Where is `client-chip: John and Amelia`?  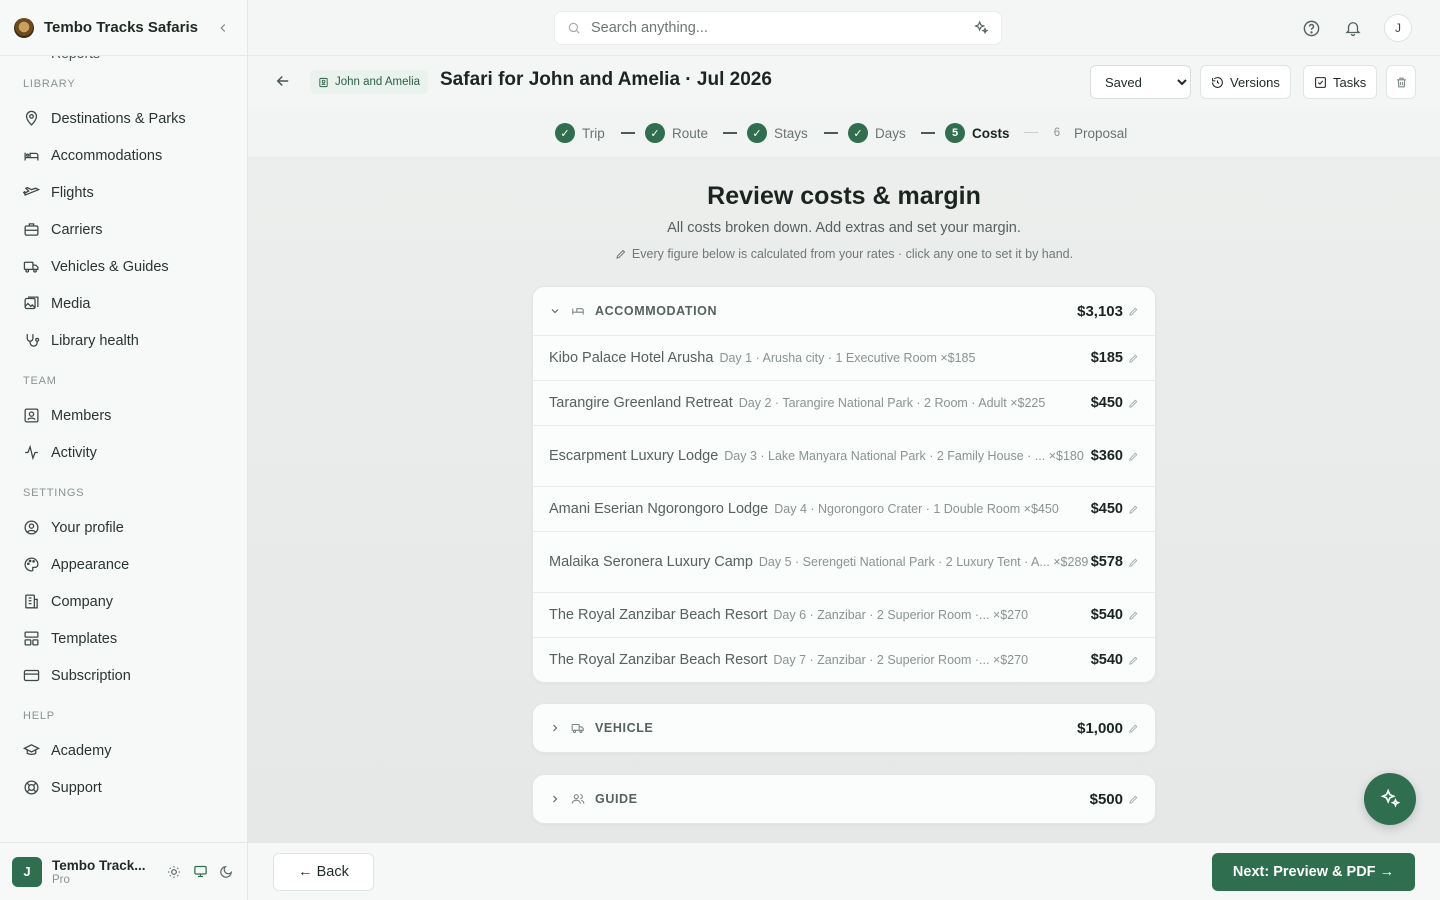 client-chip: John and Amelia is located at coordinates (369, 82).